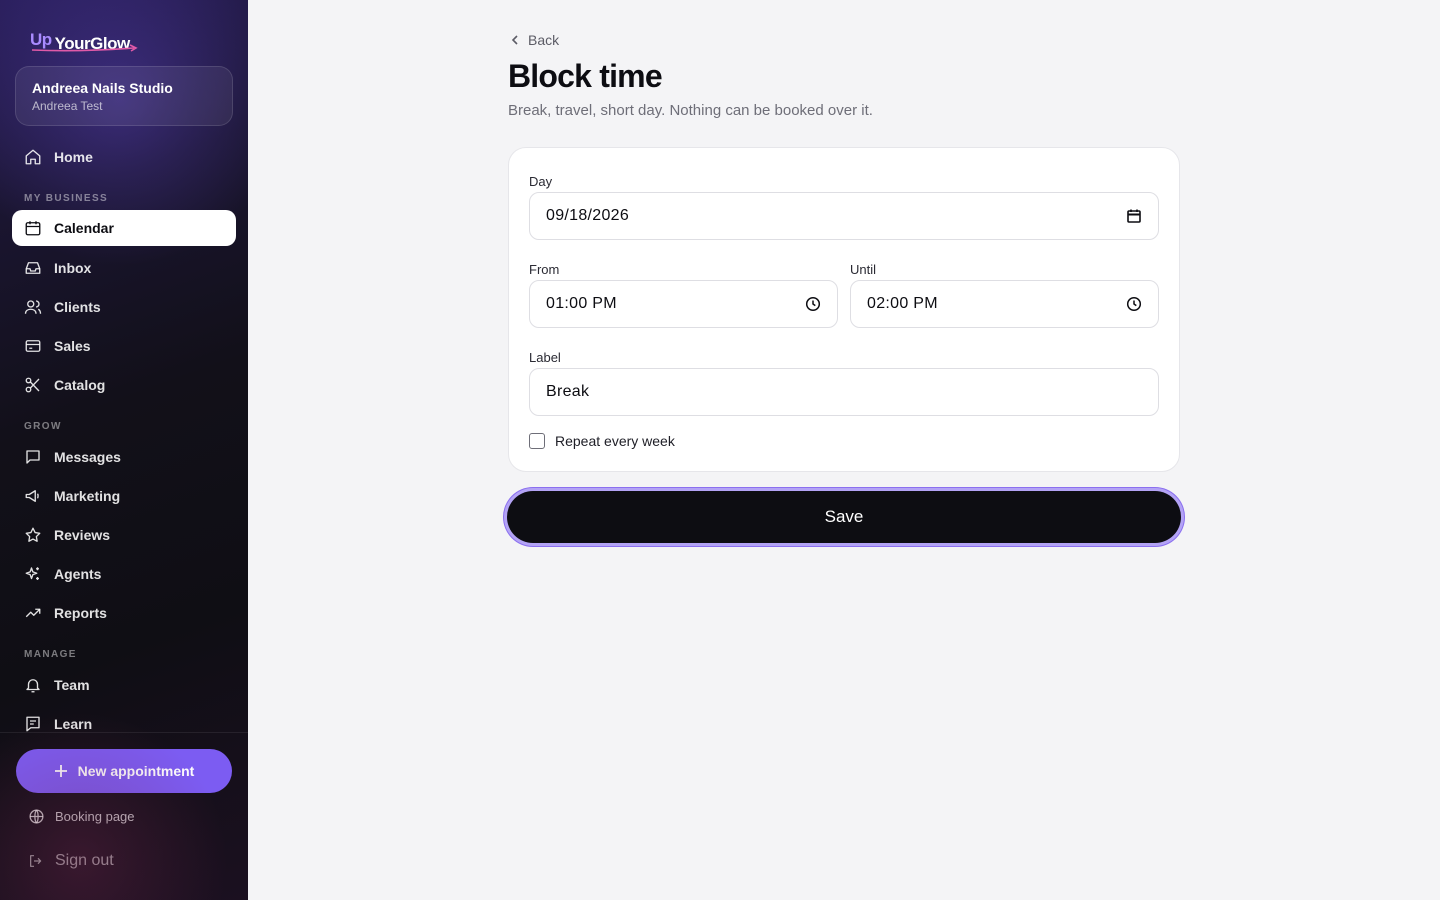  I want to click on nav-item-marketing: Marketing, so click(124, 496).